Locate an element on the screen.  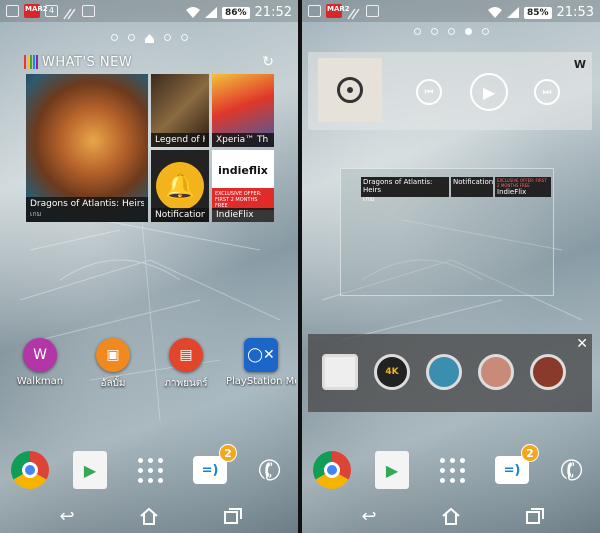
play-button: ▶ is located at coordinates (489, 92).